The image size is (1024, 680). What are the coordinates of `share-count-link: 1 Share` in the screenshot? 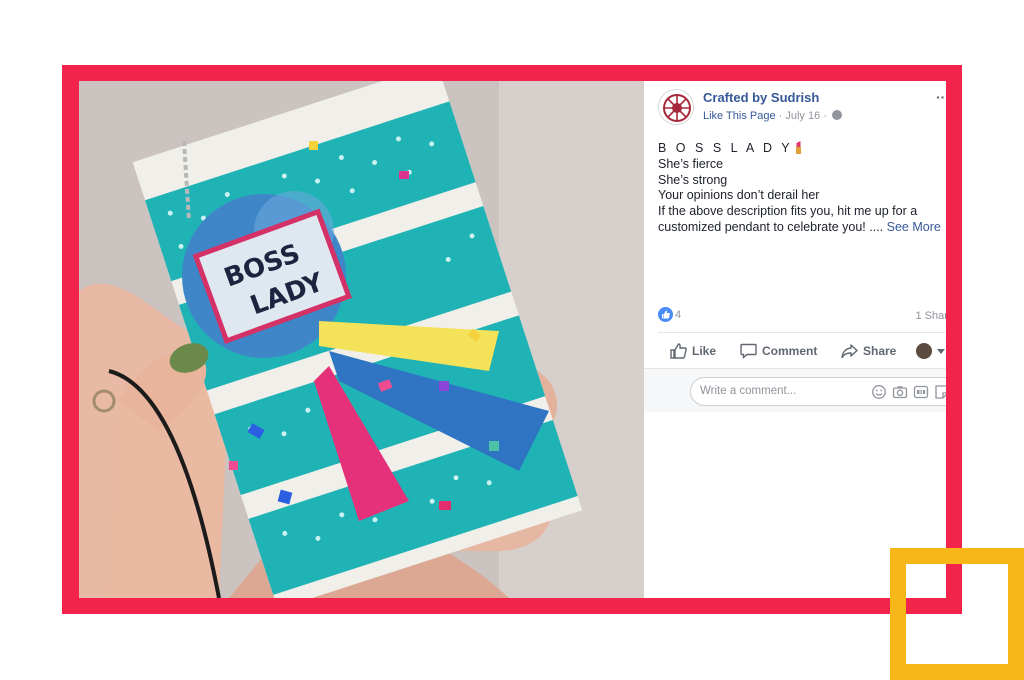 It's located at (930, 316).